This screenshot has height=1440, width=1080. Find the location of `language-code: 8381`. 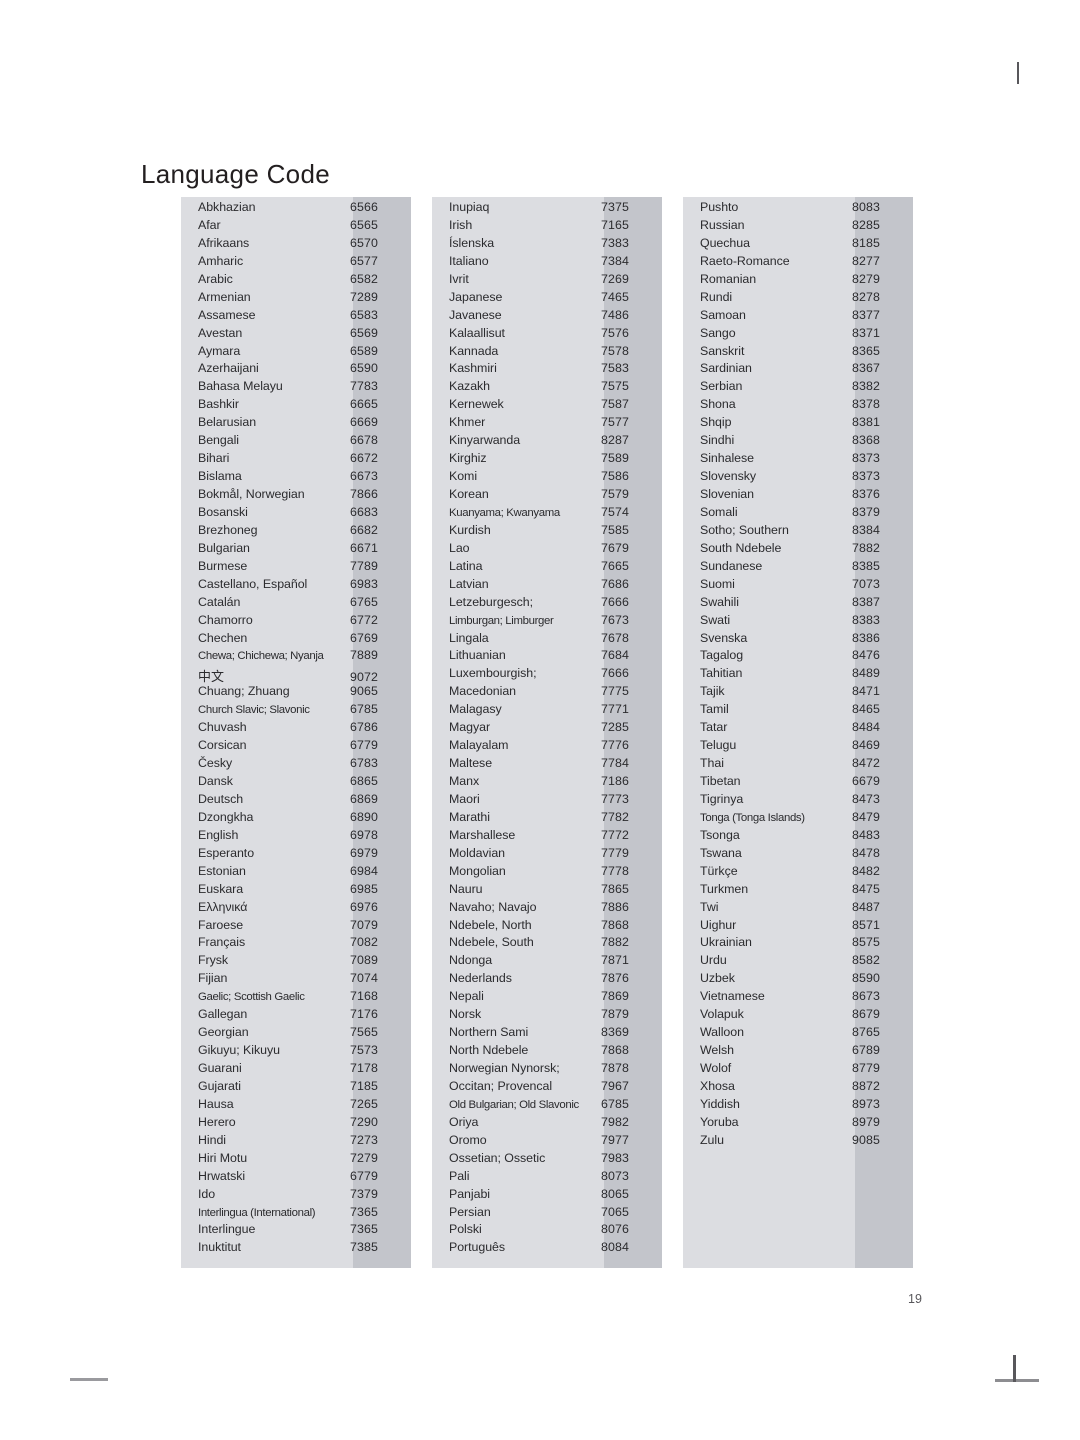

language-code: 8381 is located at coordinates (866, 422).